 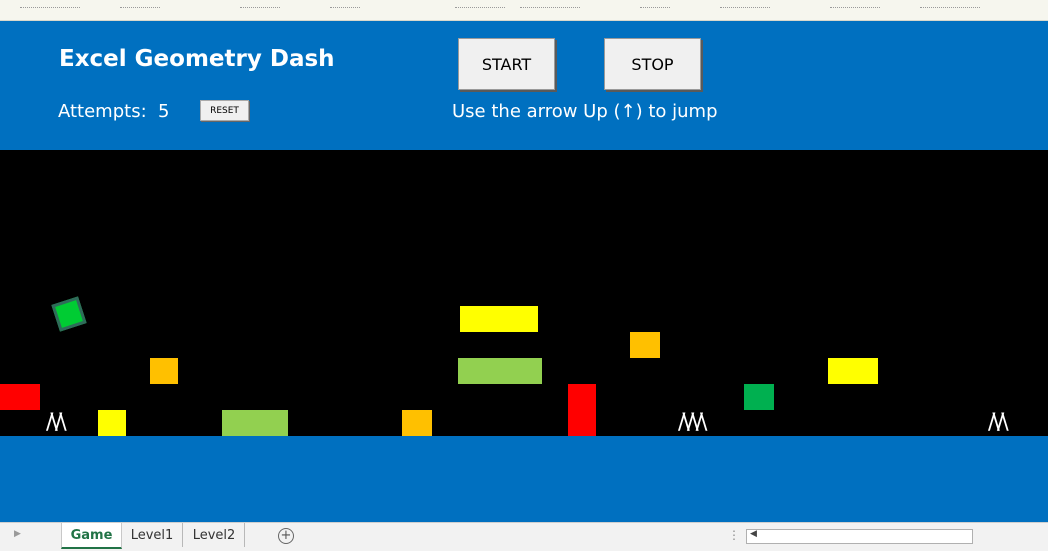 I want to click on attempts-label: Attempts:, so click(x=102, y=111).